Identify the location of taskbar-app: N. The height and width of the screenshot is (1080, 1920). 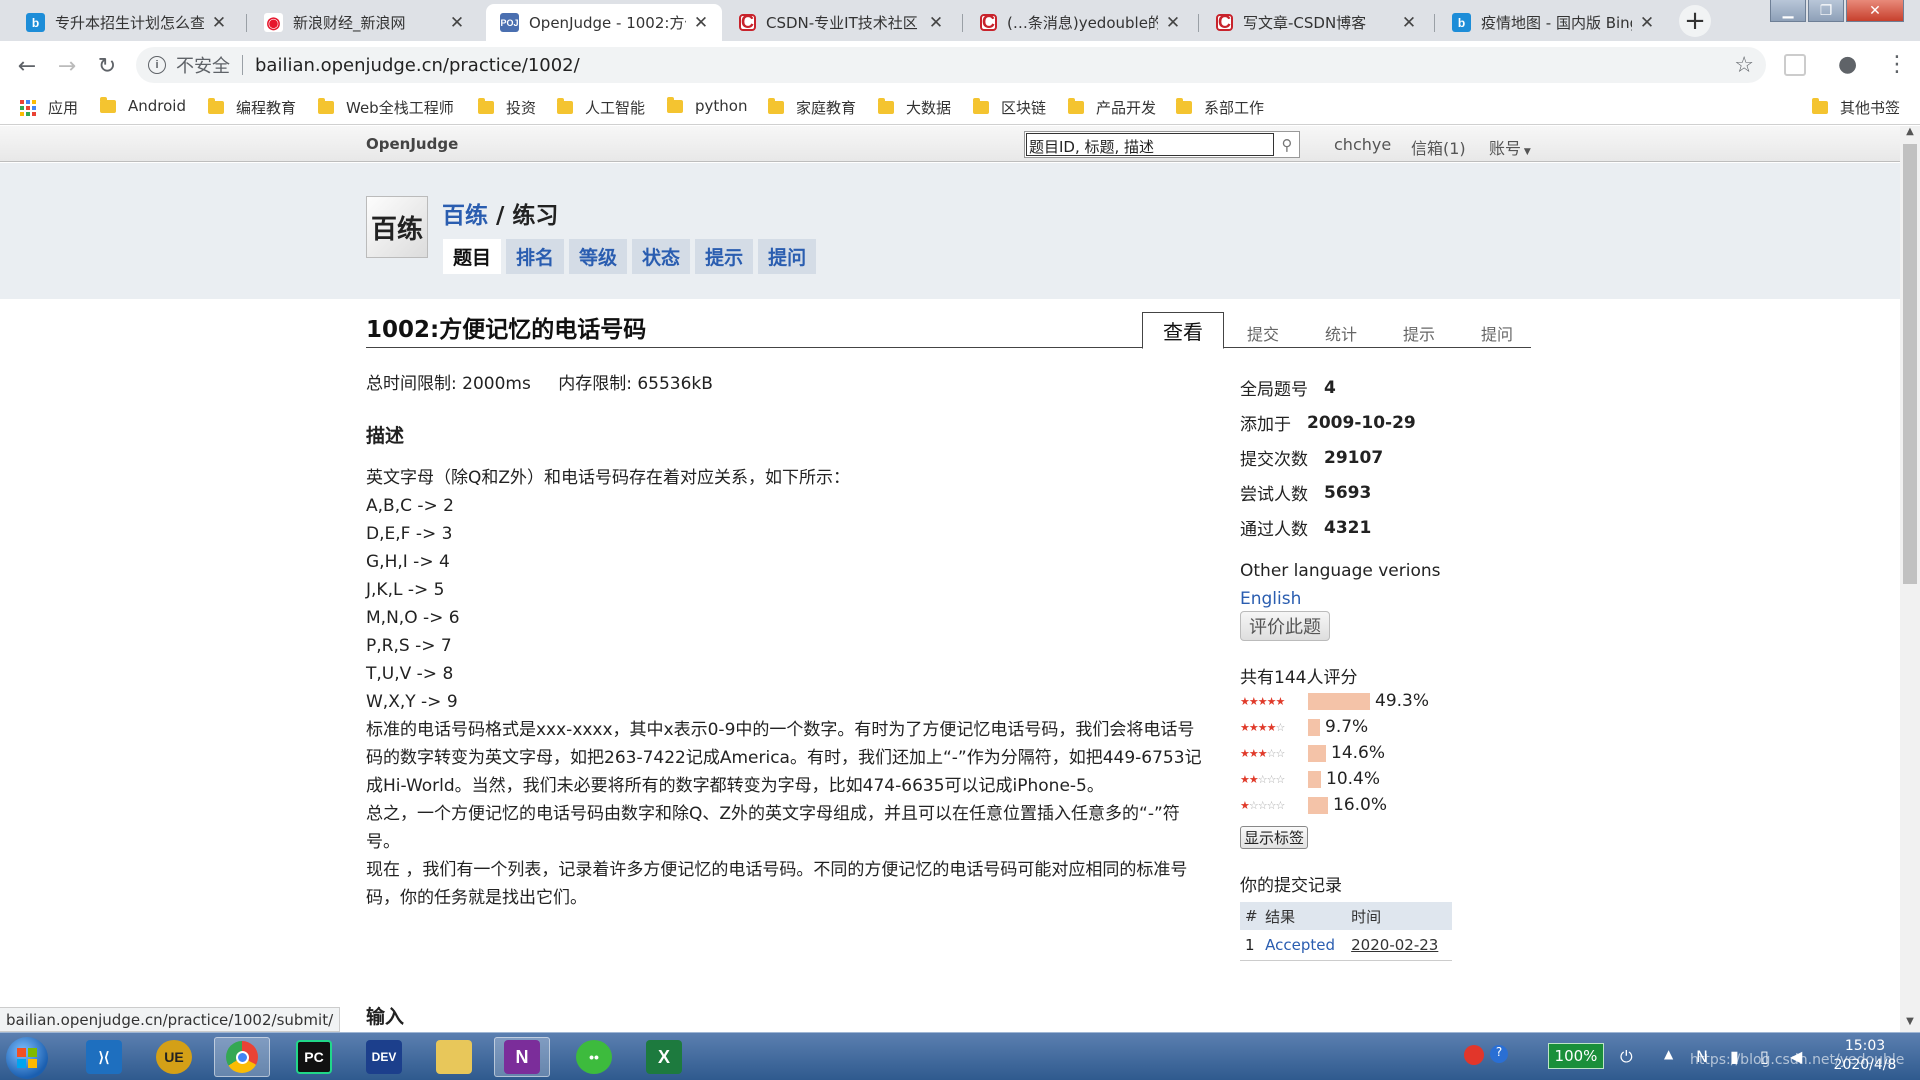
(522, 1057).